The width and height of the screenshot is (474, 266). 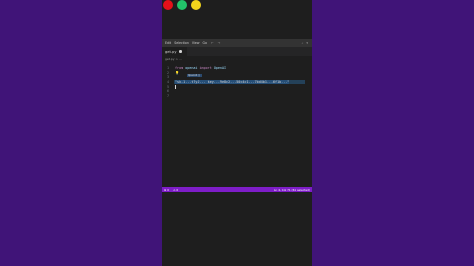 What do you see at coordinates (168, 43) in the screenshot?
I see `menu-edit: Edit` at bounding box center [168, 43].